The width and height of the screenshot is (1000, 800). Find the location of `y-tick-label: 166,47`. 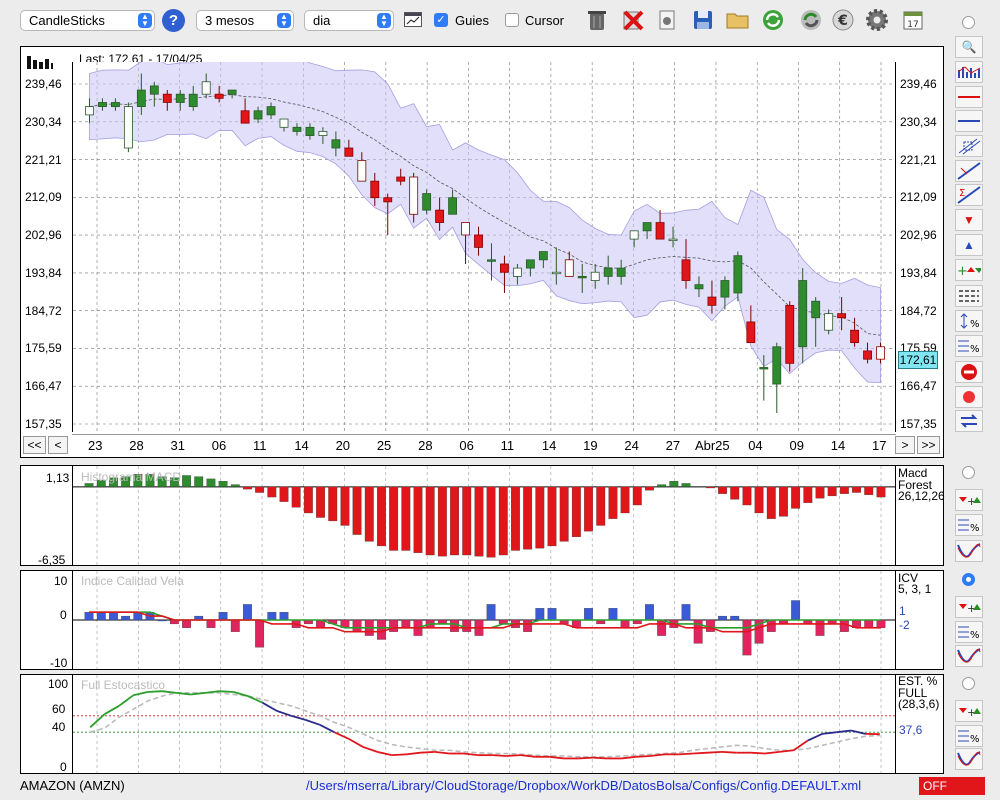

y-tick-label: 166,47 is located at coordinates (43, 386).